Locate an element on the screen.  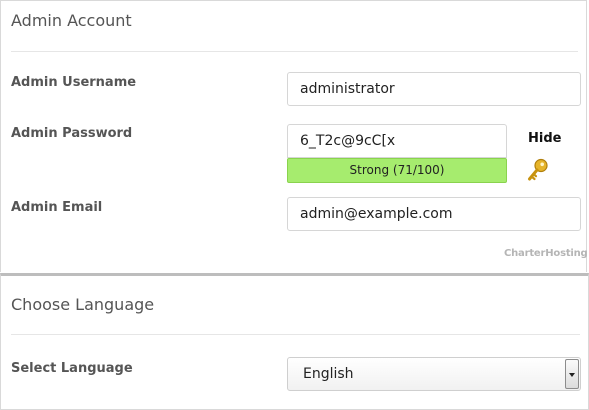
dropdown-button is located at coordinates (572, 374).